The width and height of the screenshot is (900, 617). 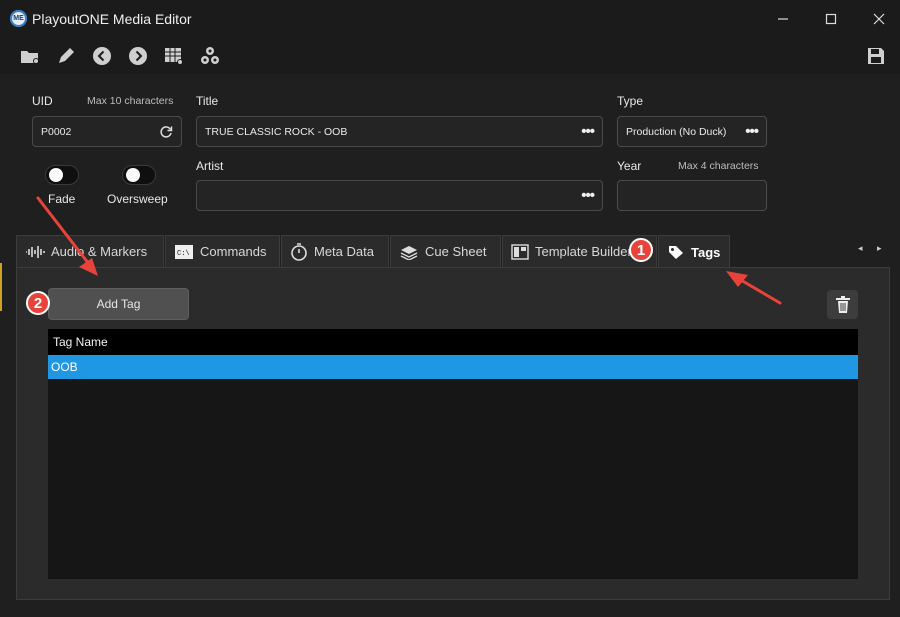 I want to click on annotation-badge-2: 2, so click(x=38, y=303).